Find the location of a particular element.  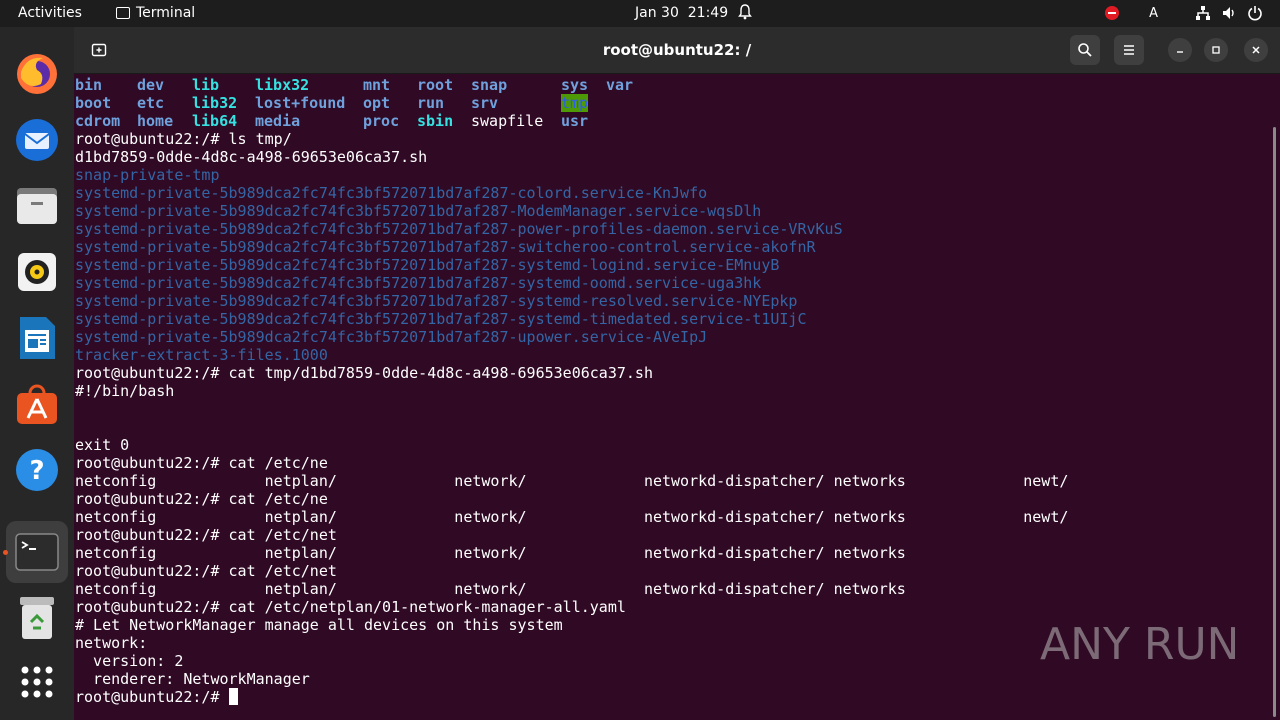

search-icon is located at coordinates (1085, 50).